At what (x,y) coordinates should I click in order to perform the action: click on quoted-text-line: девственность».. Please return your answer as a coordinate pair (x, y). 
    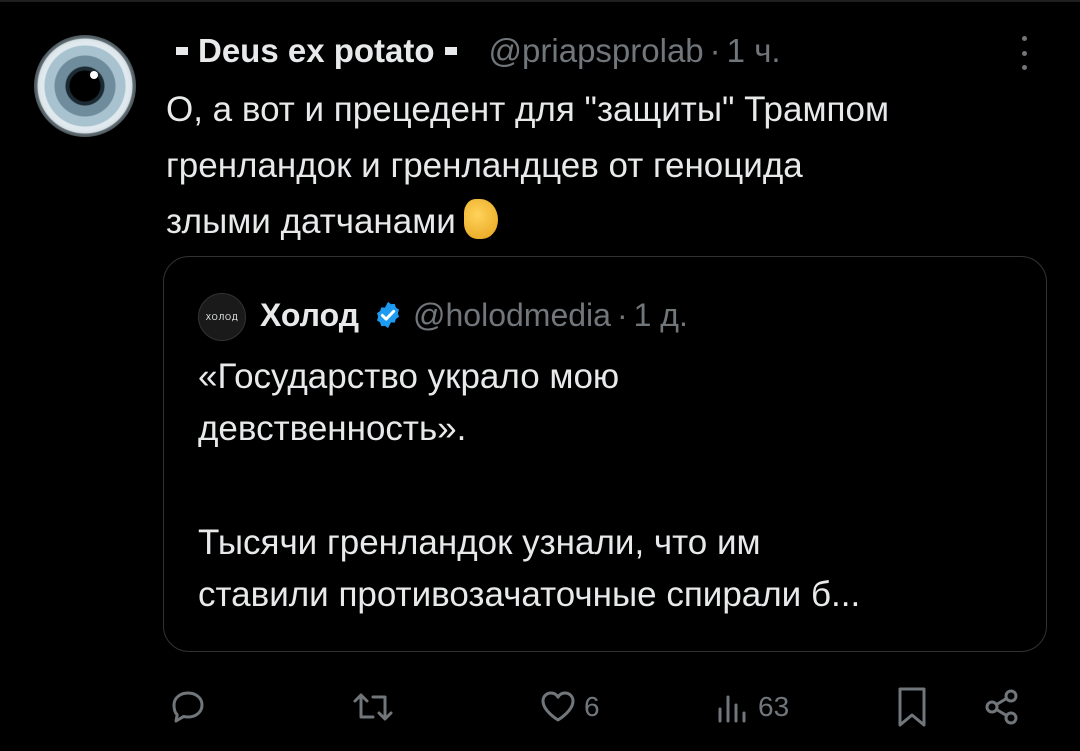
    Looking at the image, I should click on (332, 428).